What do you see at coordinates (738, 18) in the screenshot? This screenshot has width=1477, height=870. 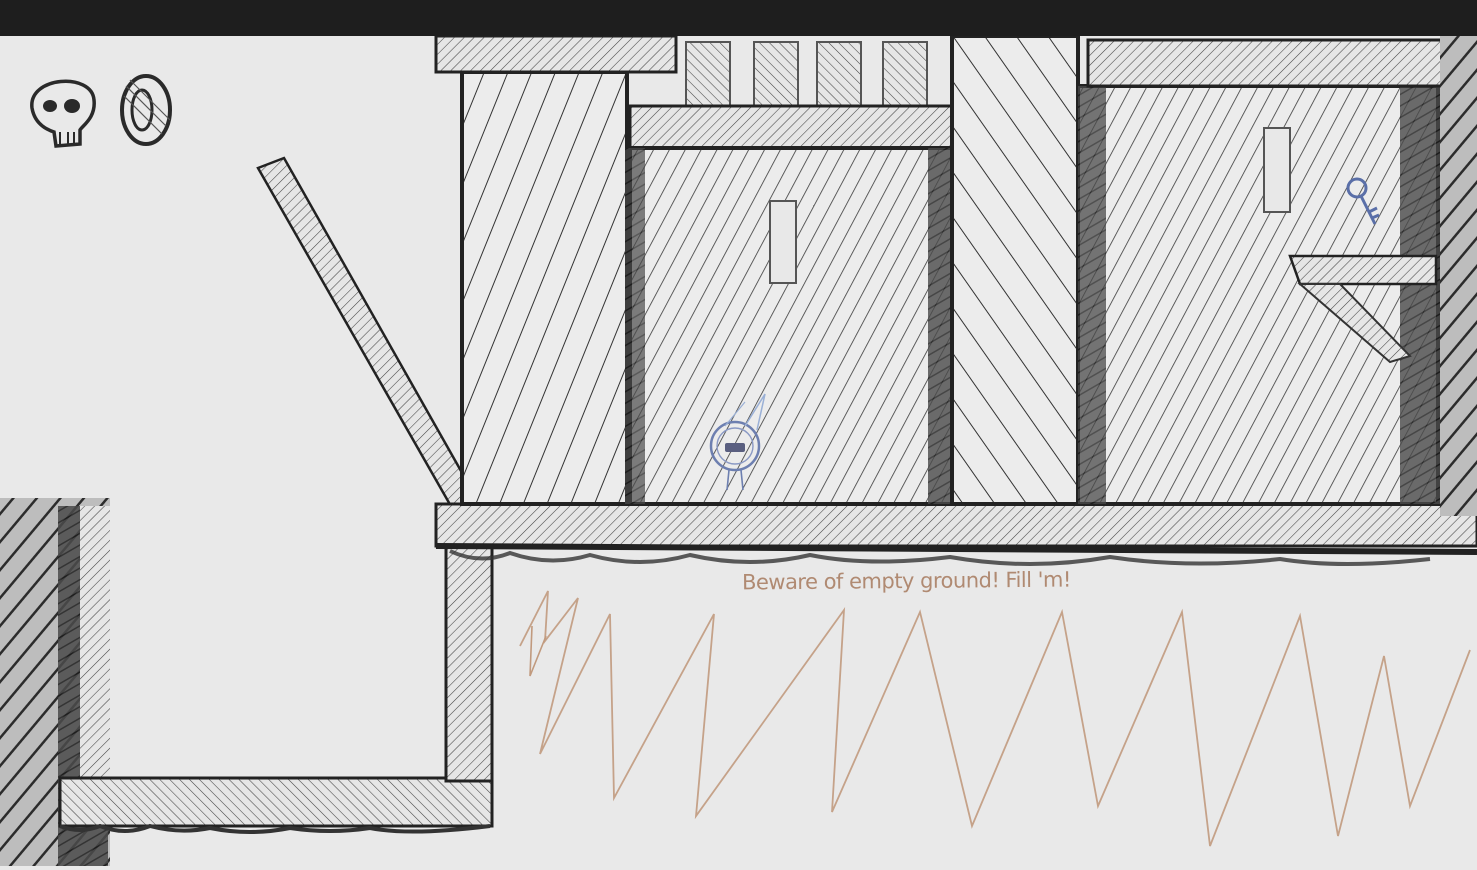 I see `window-titlebar` at bounding box center [738, 18].